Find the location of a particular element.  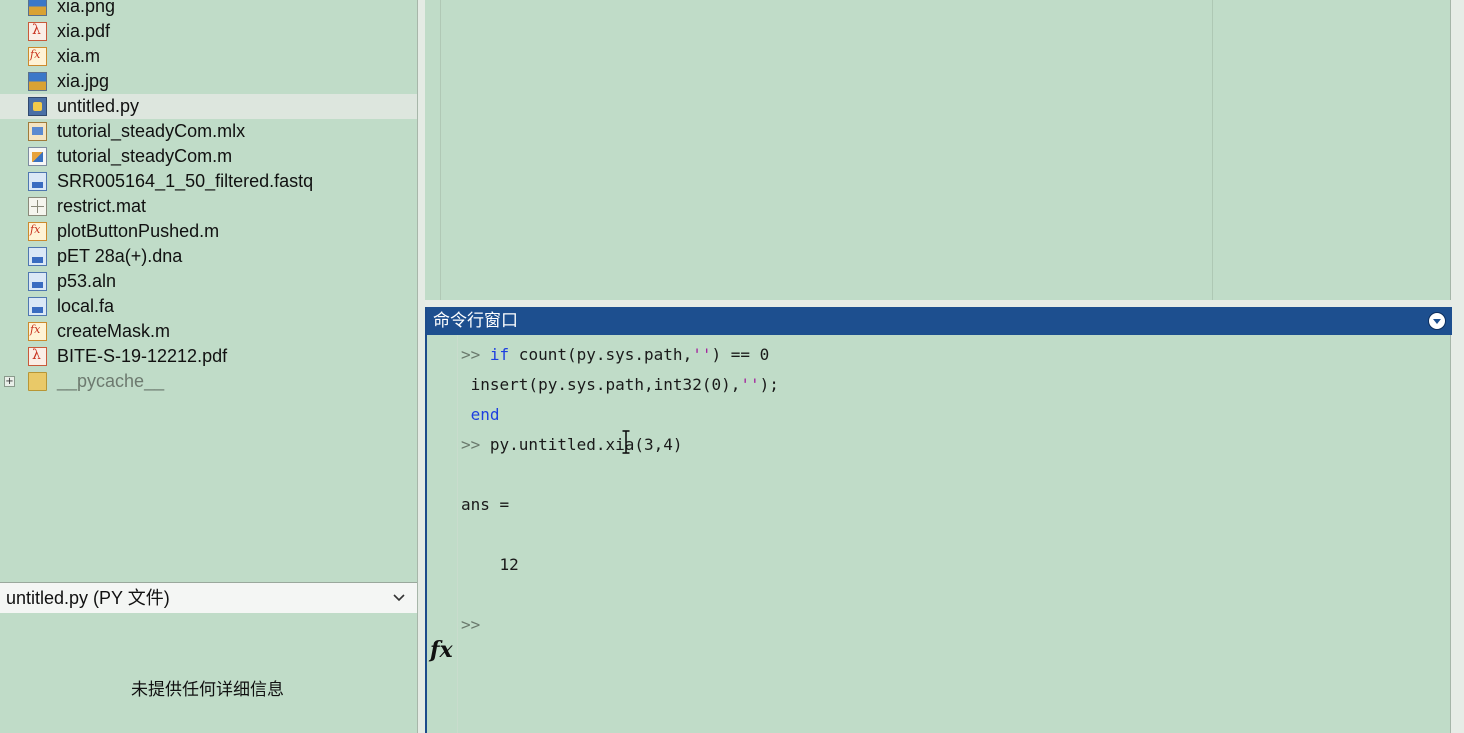

file-name: __pycache__ is located at coordinates (111, 381).